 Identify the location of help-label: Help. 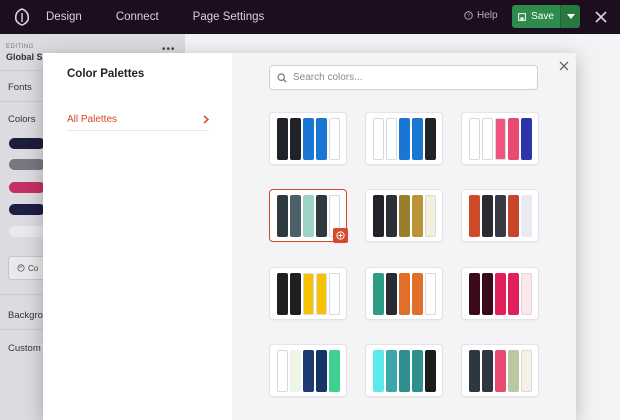
(487, 15).